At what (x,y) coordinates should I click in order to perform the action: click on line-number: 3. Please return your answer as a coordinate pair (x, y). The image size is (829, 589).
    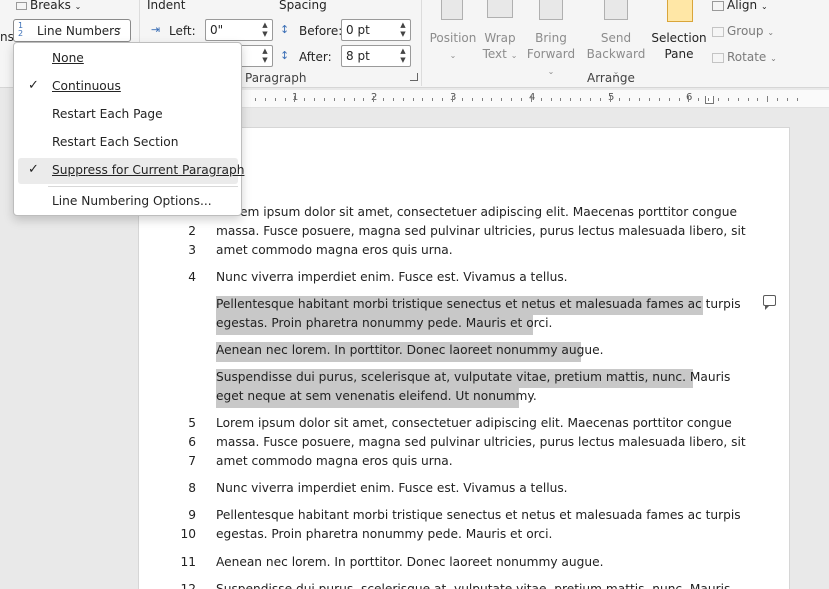
    Looking at the image, I should click on (192, 250).